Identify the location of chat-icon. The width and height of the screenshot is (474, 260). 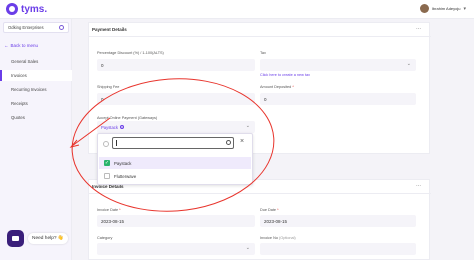
(15, 238).